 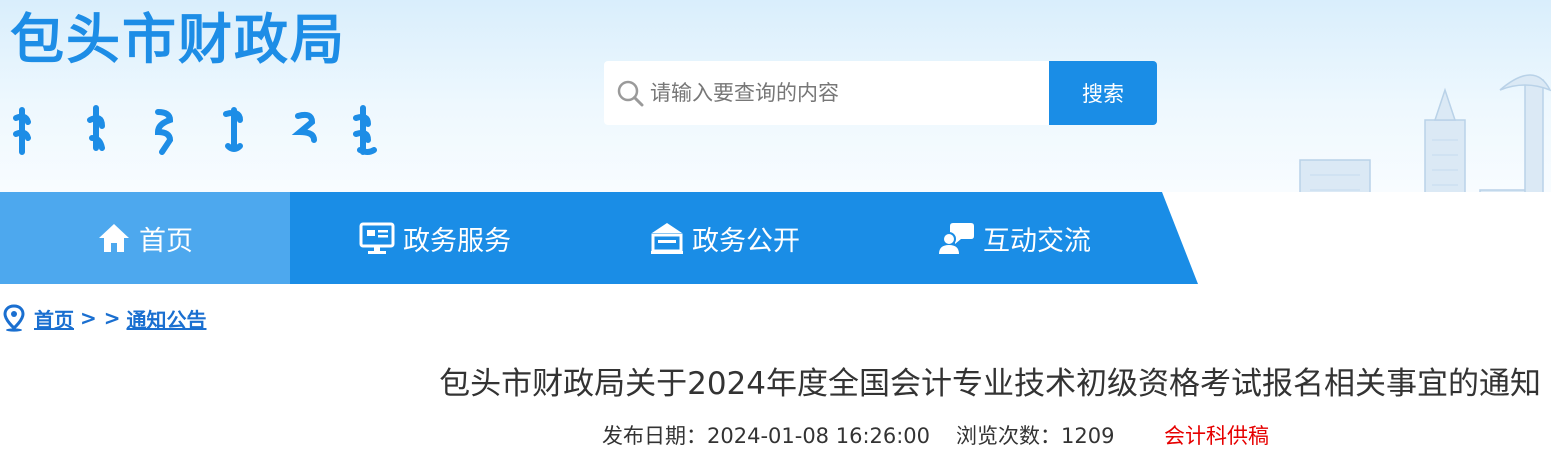 What do you see at coordinates (1035, 436) in the screenshot?
I see `view-count: 浏览次数：1209` at bounding box center [1035, 436].